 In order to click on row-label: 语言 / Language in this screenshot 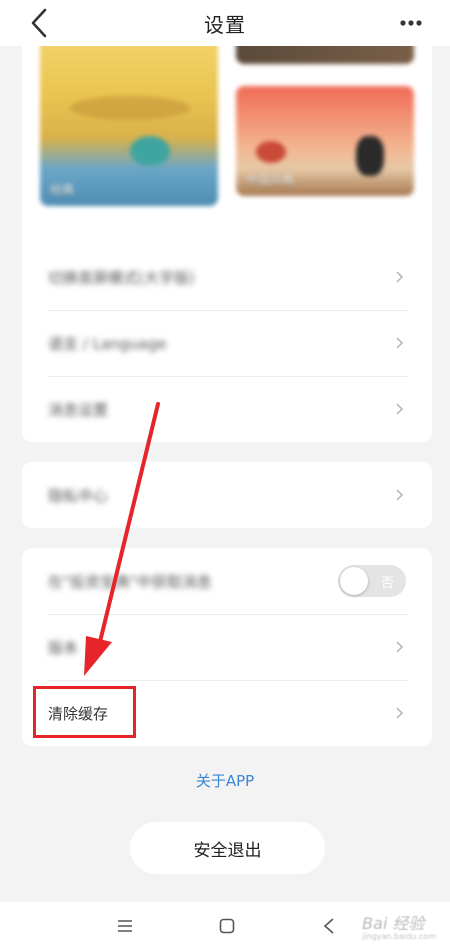, I will do `click(107, 343)`.